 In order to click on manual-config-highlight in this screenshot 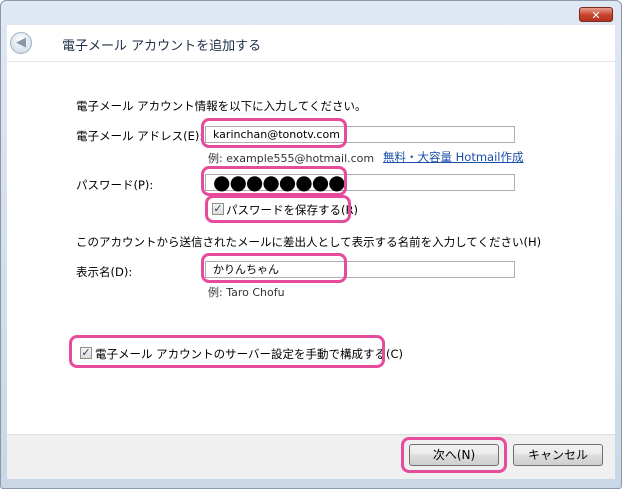, I will do `click(227, 351)`.